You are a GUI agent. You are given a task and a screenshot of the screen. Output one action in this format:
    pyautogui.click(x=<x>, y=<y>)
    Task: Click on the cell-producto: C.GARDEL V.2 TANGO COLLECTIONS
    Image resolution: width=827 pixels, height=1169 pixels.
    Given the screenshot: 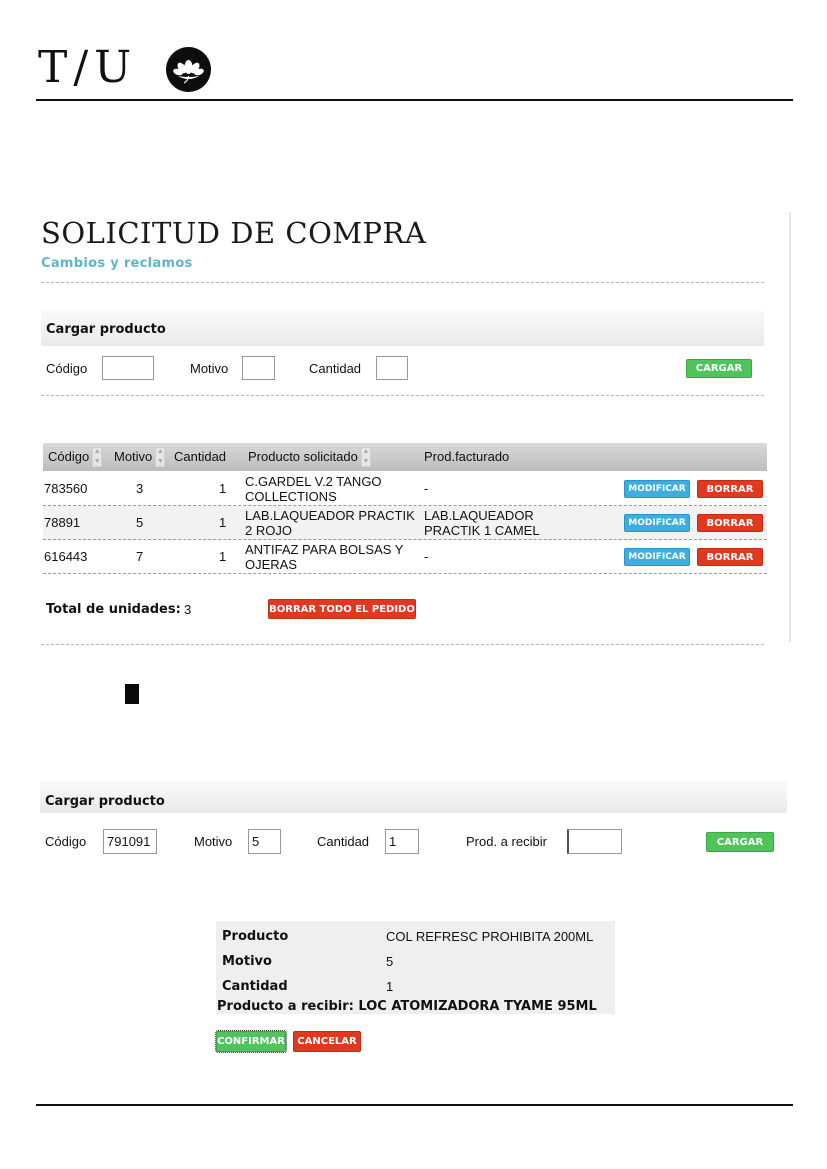 What is the action you would take?
    pyautogui.click(x=313, y=488)
    